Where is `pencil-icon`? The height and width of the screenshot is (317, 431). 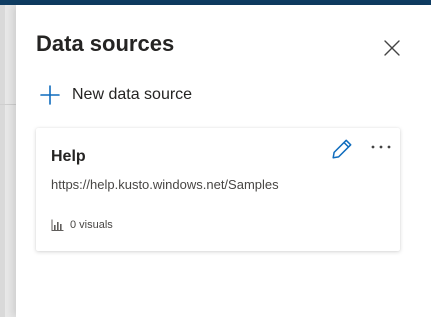 pencil-icon is located at coordinates (342, 149).